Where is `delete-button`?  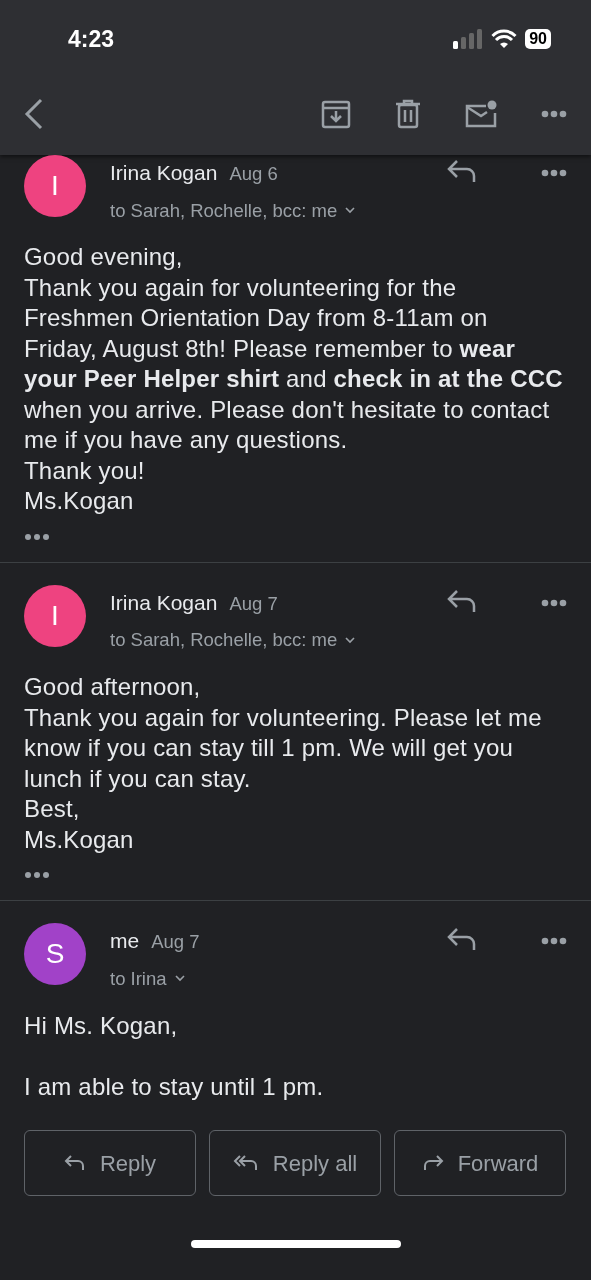 delete-button is located at coordinates (408, 114).